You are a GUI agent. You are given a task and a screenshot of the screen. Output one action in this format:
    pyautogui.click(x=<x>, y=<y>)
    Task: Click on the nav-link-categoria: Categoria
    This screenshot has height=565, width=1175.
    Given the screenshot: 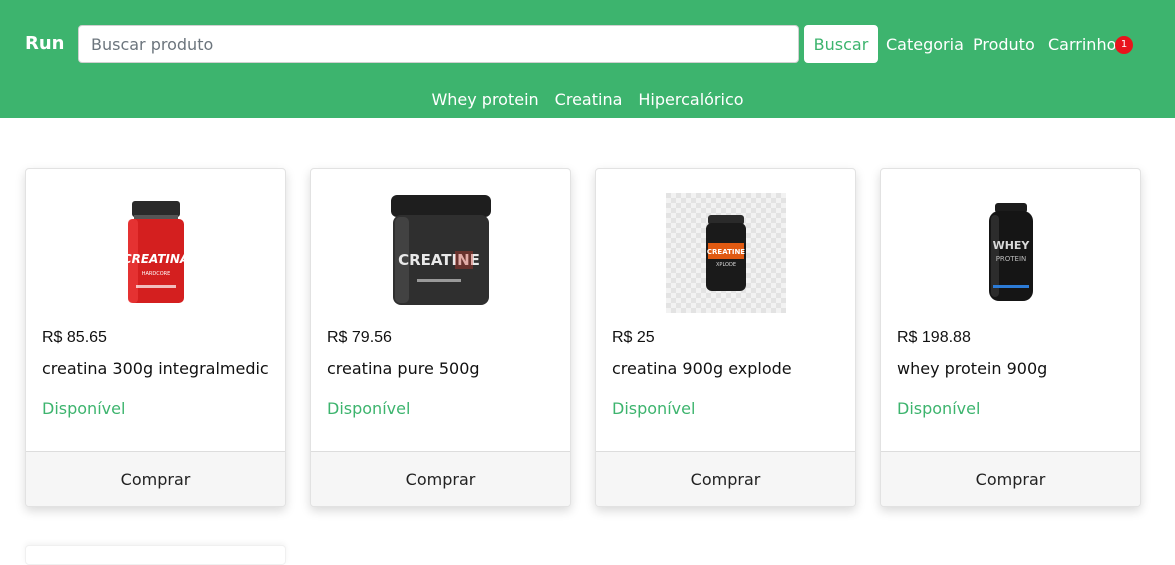 What is the action you would take?
    pyautogui.click(x=925, y=44)
    